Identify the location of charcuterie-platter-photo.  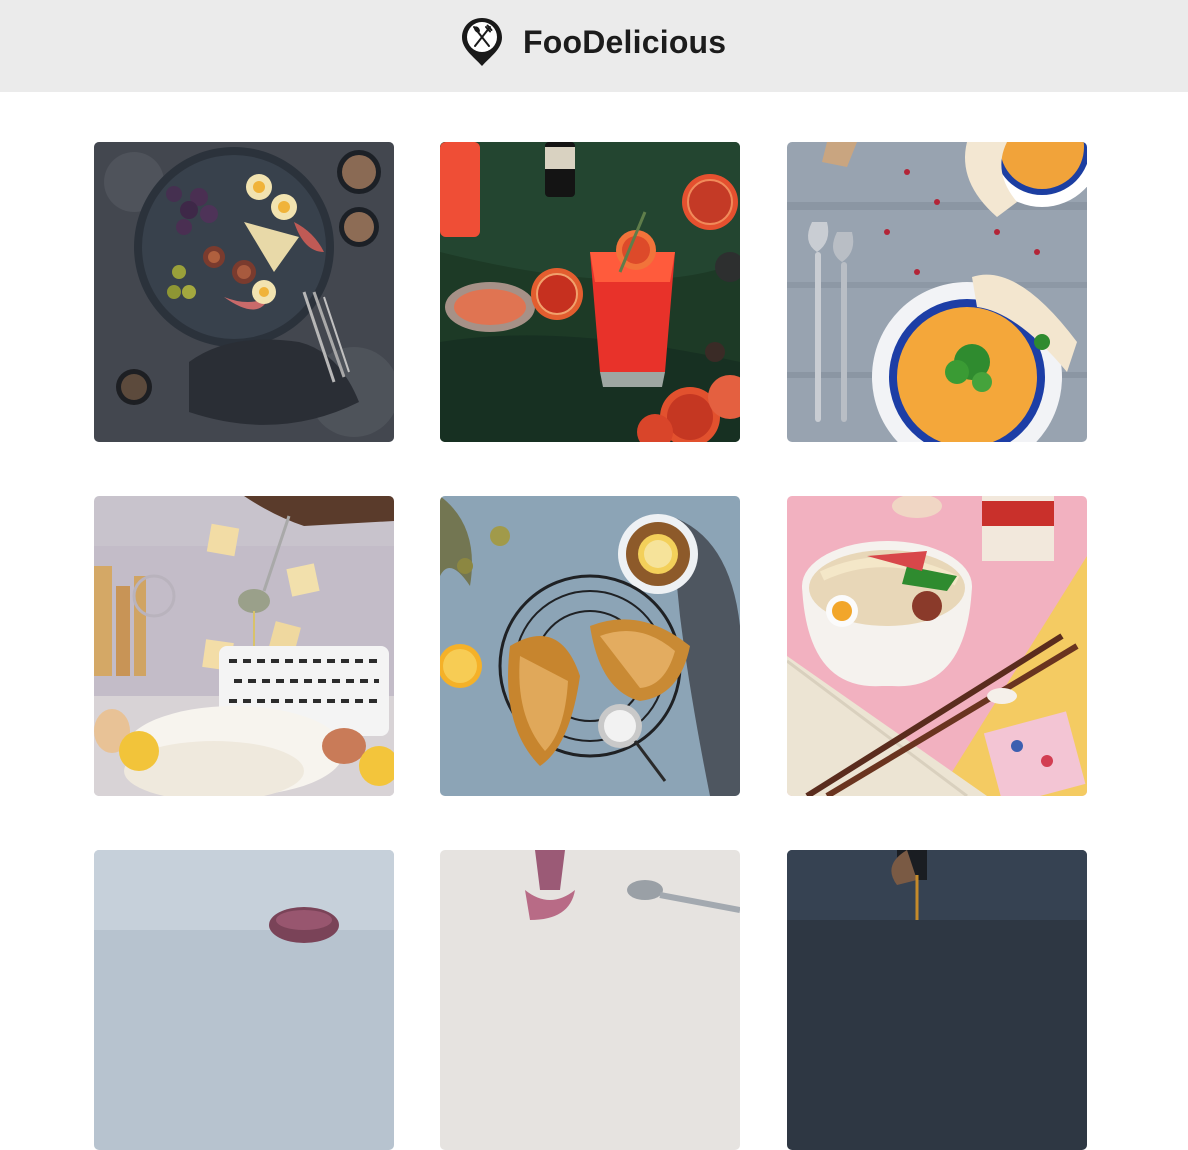
(244, 292).